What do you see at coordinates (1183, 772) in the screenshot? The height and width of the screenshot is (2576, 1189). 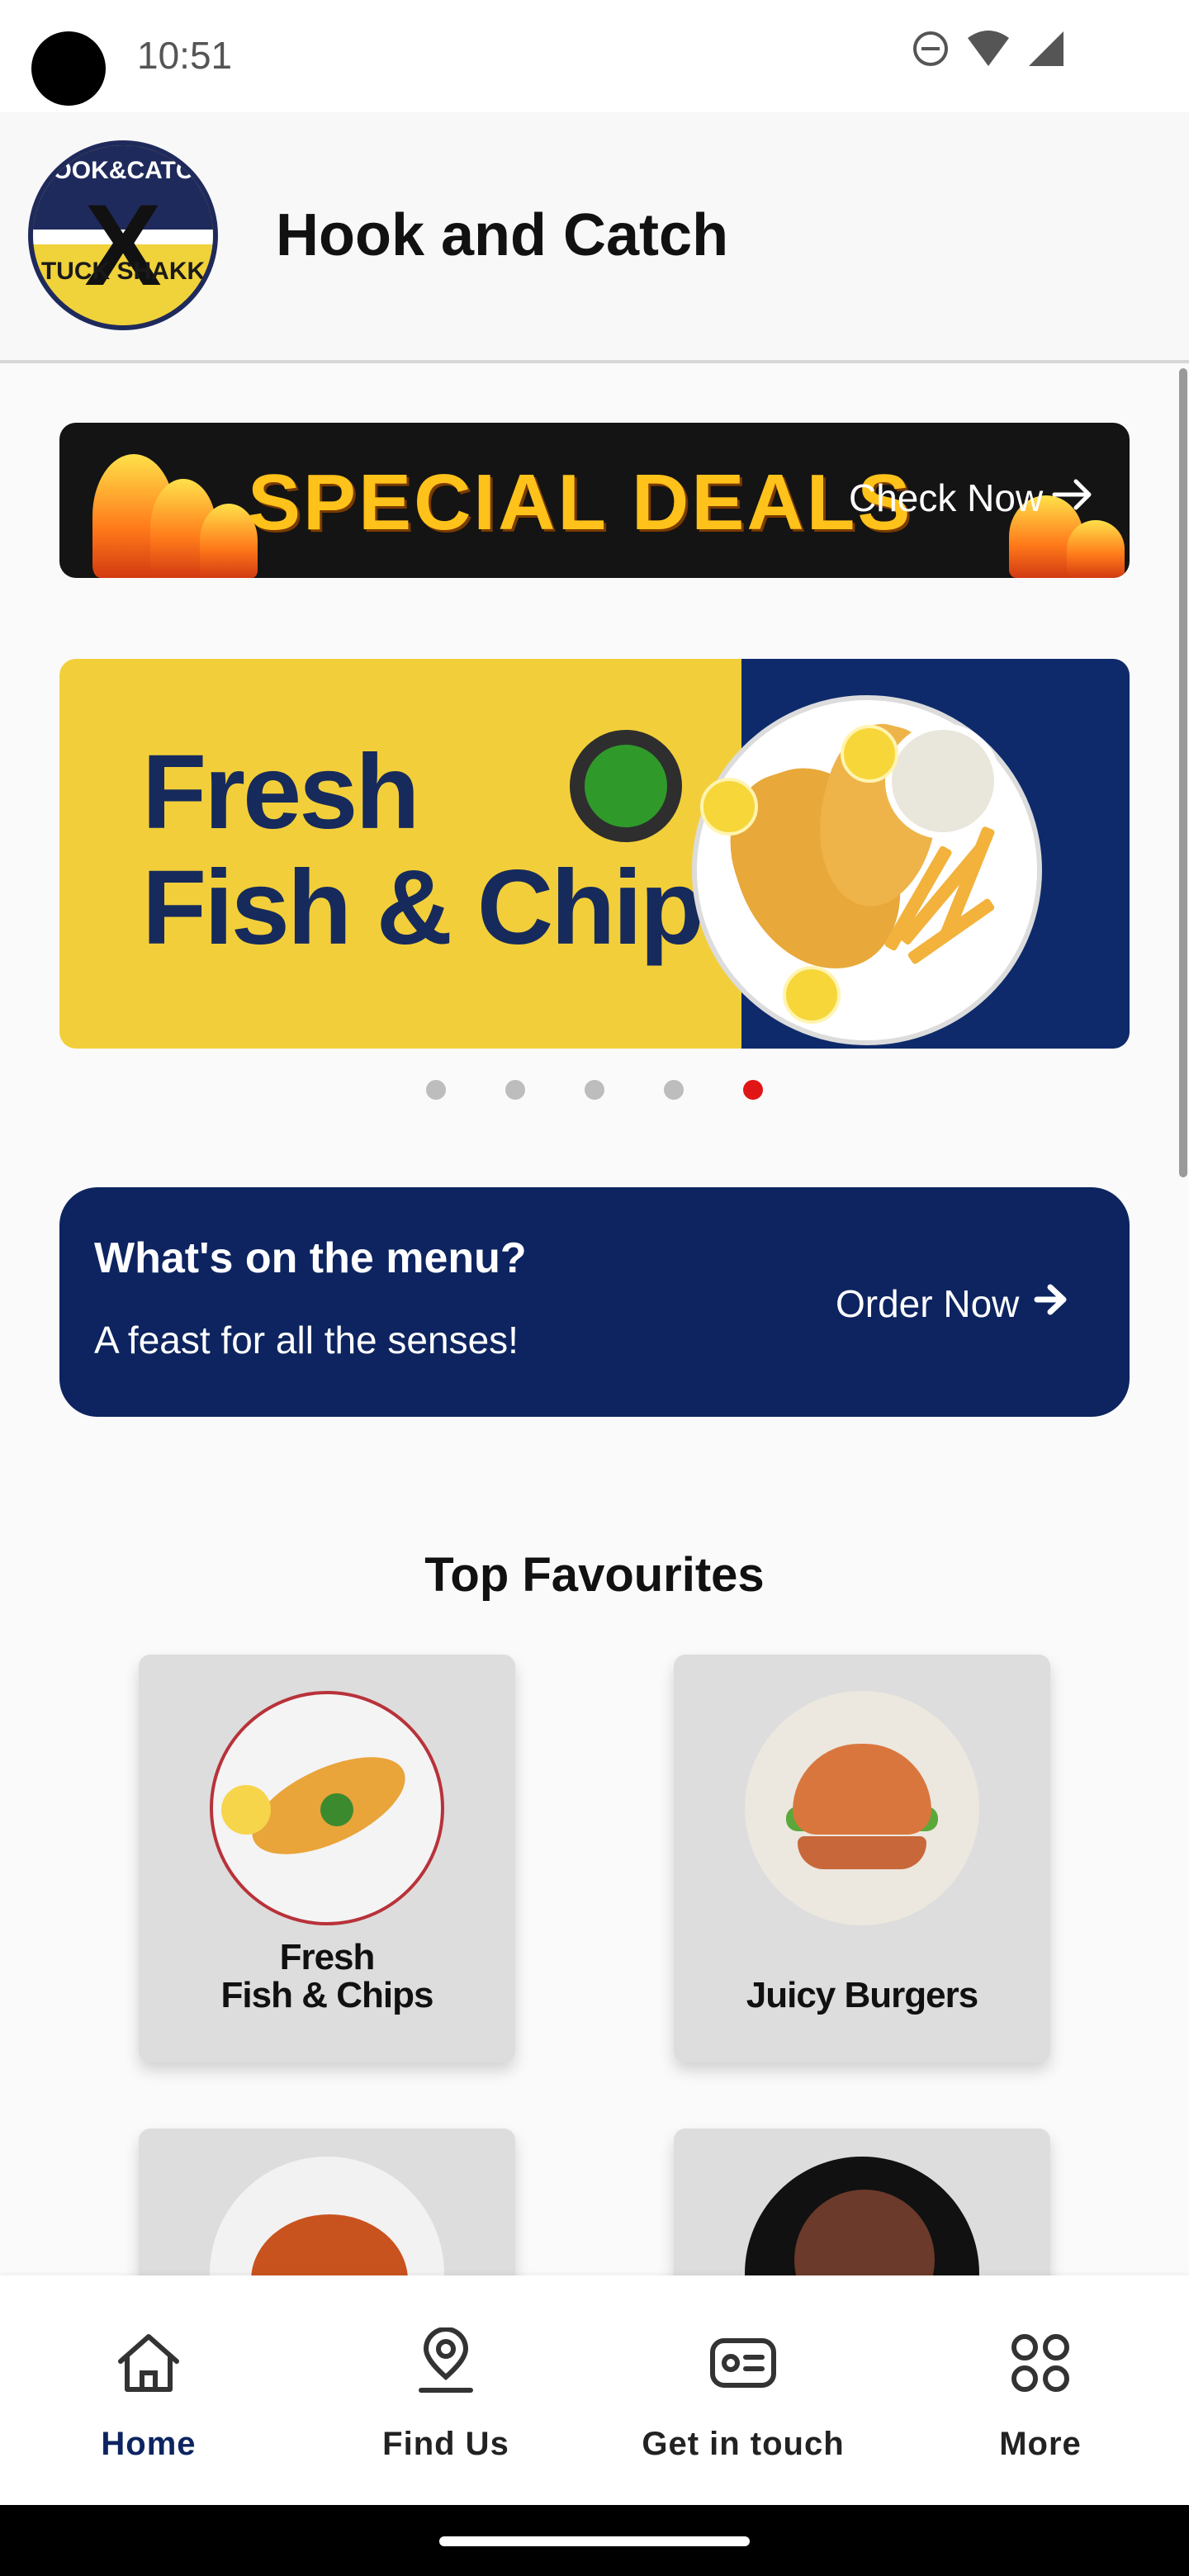 I see `scrollbar` at bounding box center [1183, 772].